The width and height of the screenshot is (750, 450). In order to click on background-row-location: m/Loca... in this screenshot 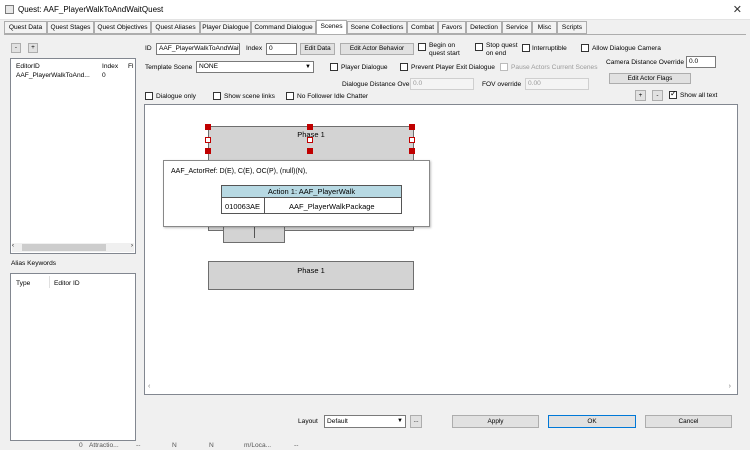, I will do `click(258, 445)`.